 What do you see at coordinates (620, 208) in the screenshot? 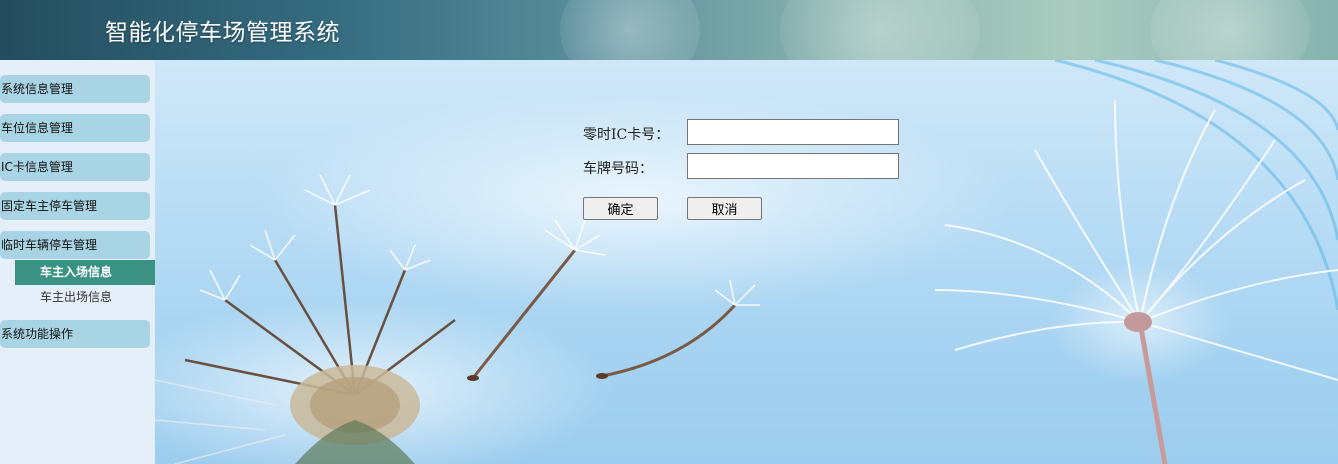
I see `confirm-button: 确定` at bounding box center [620, 208].